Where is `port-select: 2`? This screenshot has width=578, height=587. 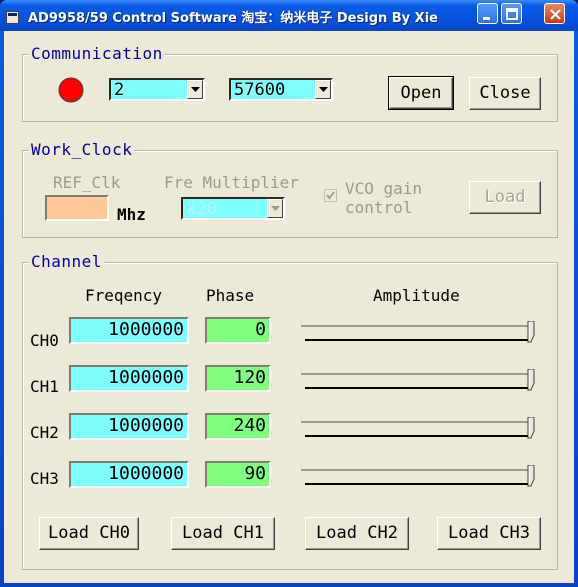 port-select: 2 is located at coordinates (157, 89).